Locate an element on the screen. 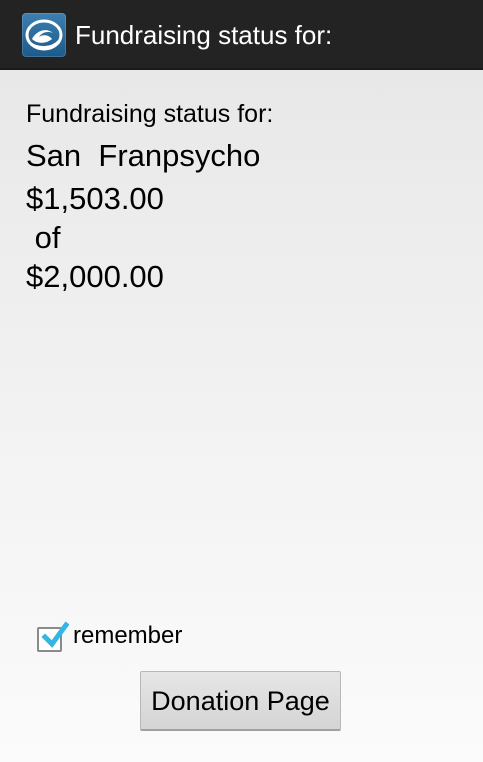 The width and height of the screenshot is (483, 762). action-bar: Fundraising status for: is located at coordinates (241, 35).